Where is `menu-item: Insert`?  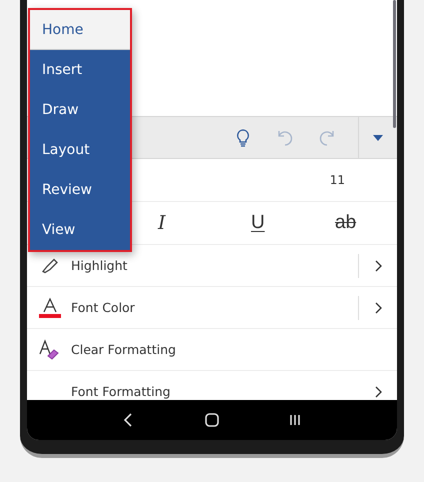 menu-item: Insert is located at coordinates (80, 70).